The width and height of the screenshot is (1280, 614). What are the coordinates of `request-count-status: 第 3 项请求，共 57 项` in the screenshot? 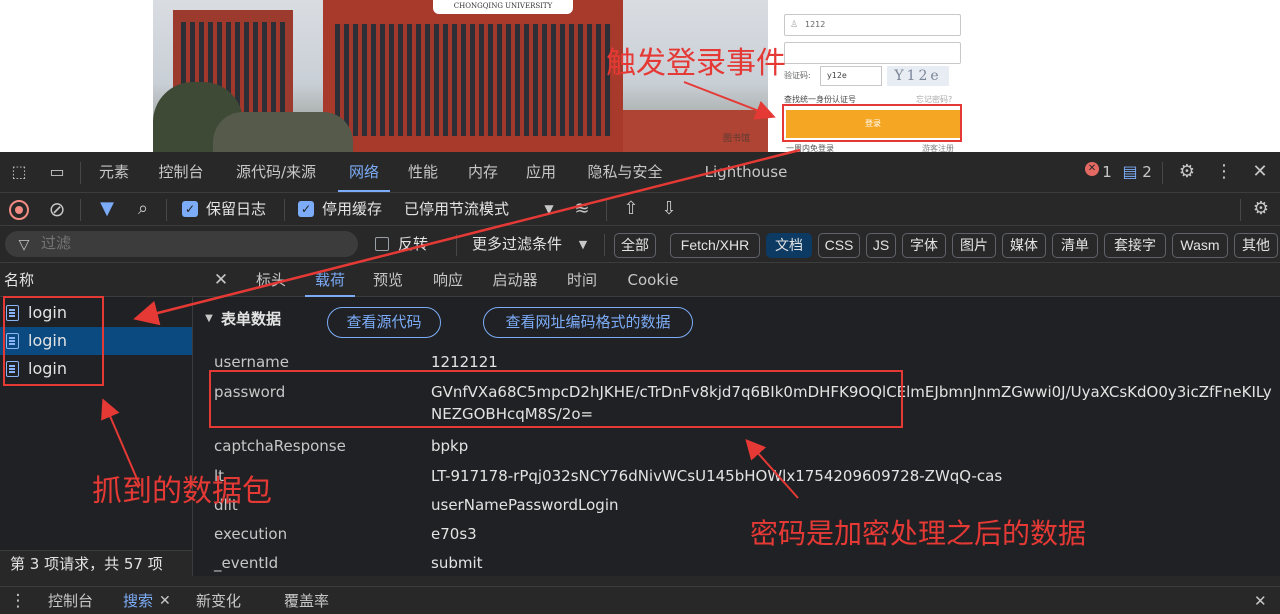 It's located at (96, 563).